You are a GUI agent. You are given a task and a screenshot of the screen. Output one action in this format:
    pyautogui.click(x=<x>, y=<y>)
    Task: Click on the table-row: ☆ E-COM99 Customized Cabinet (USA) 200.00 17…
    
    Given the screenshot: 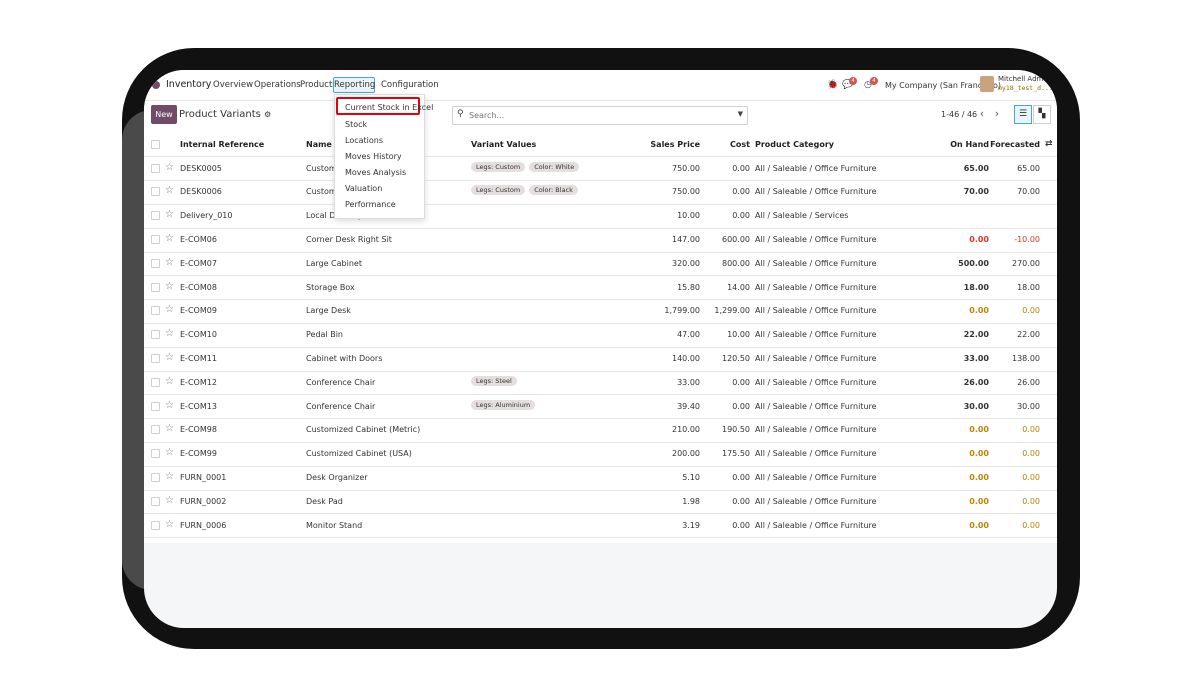 What is the action you would take?
    pyautogui.click(x=600, y=454)
    